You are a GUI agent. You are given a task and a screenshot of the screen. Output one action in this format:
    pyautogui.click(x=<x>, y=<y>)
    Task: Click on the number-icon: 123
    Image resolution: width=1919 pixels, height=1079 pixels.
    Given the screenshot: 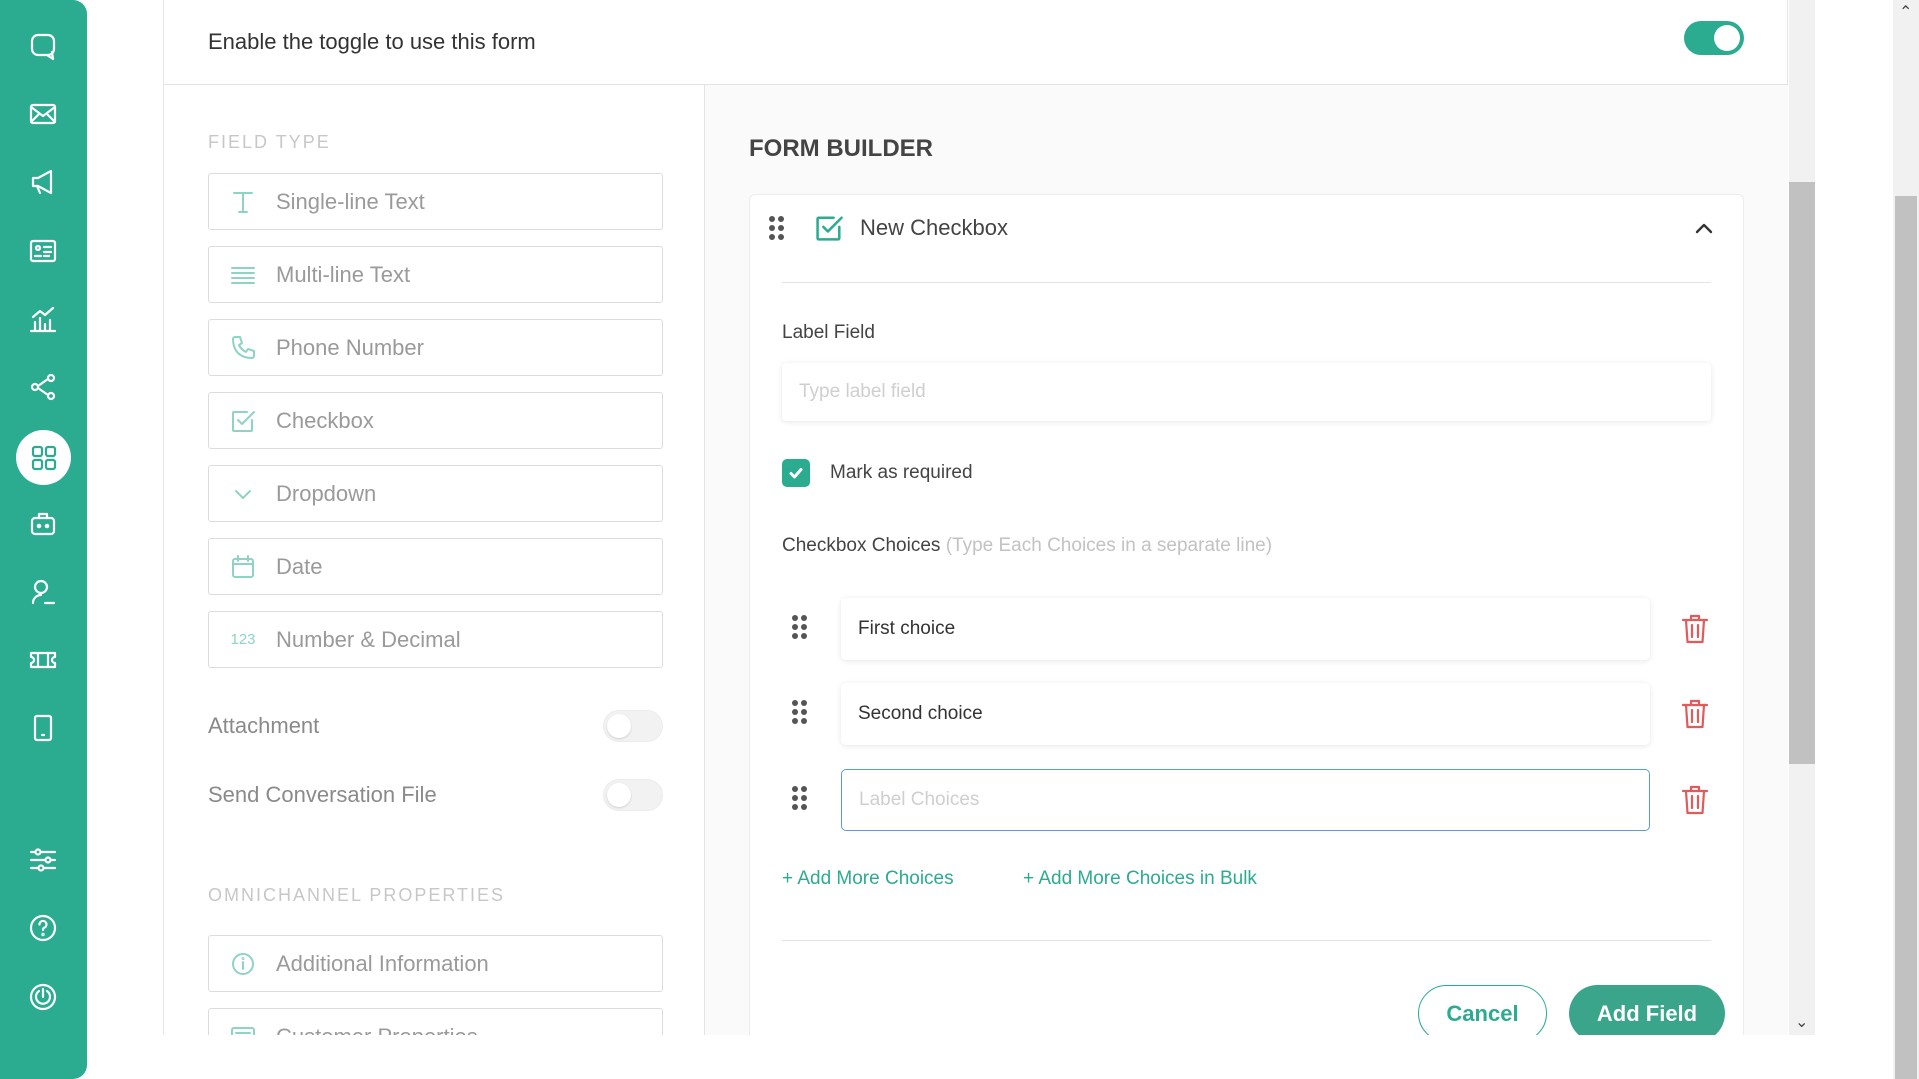 What is the action you would take?
    pyautogui.click(x=243, y=639)
    